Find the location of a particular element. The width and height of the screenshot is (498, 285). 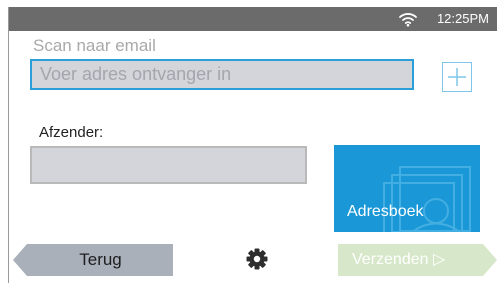

back-button-label: Terug is located at coordinates (100, 259).